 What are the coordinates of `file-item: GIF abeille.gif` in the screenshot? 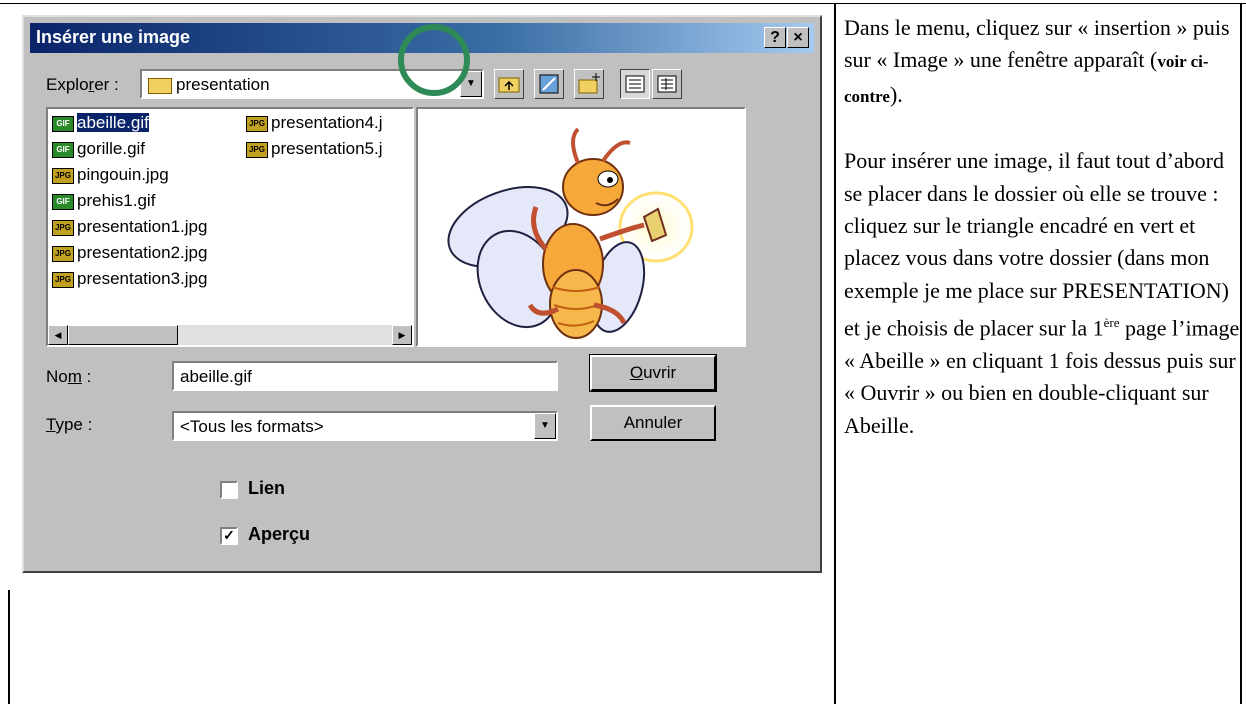 It's located at (100, 126).